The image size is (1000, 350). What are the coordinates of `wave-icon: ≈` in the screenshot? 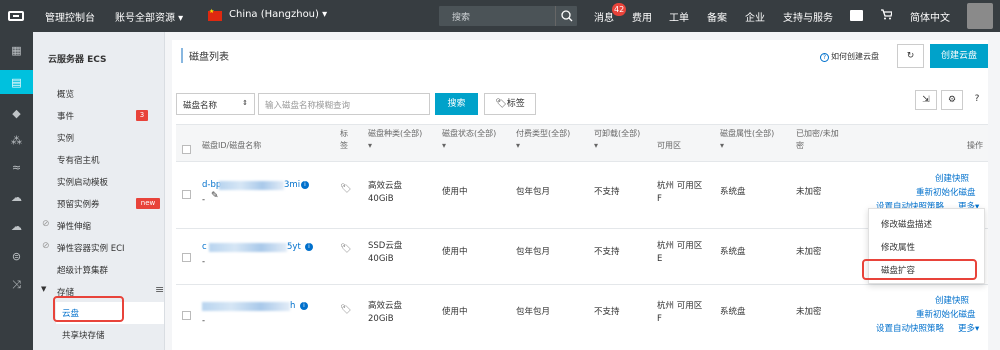 It's located at (16, 167).